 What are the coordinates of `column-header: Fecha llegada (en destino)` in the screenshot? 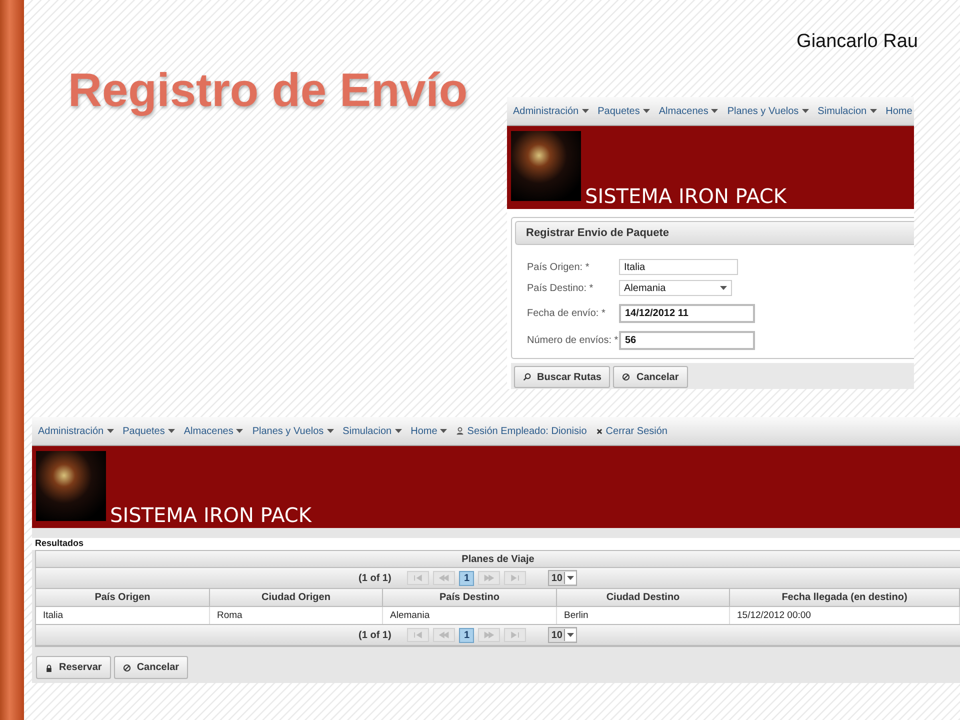 It's located at (845, 597).